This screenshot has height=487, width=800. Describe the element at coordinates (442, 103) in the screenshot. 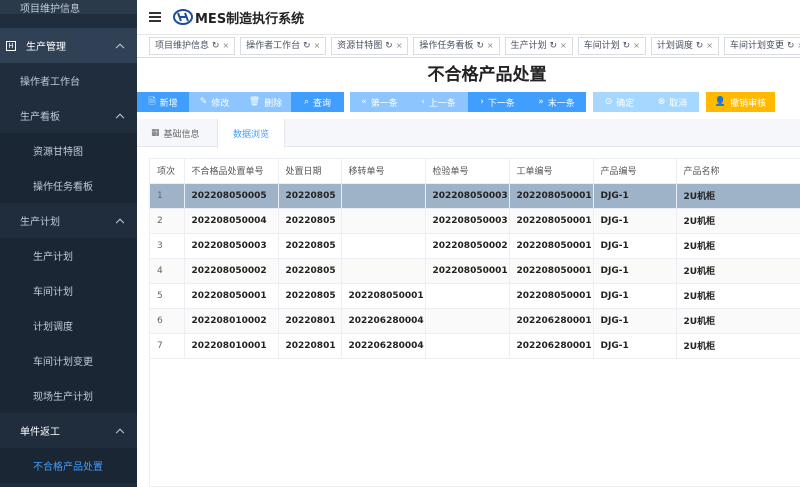

I see `button-label: 上一条` at that location.